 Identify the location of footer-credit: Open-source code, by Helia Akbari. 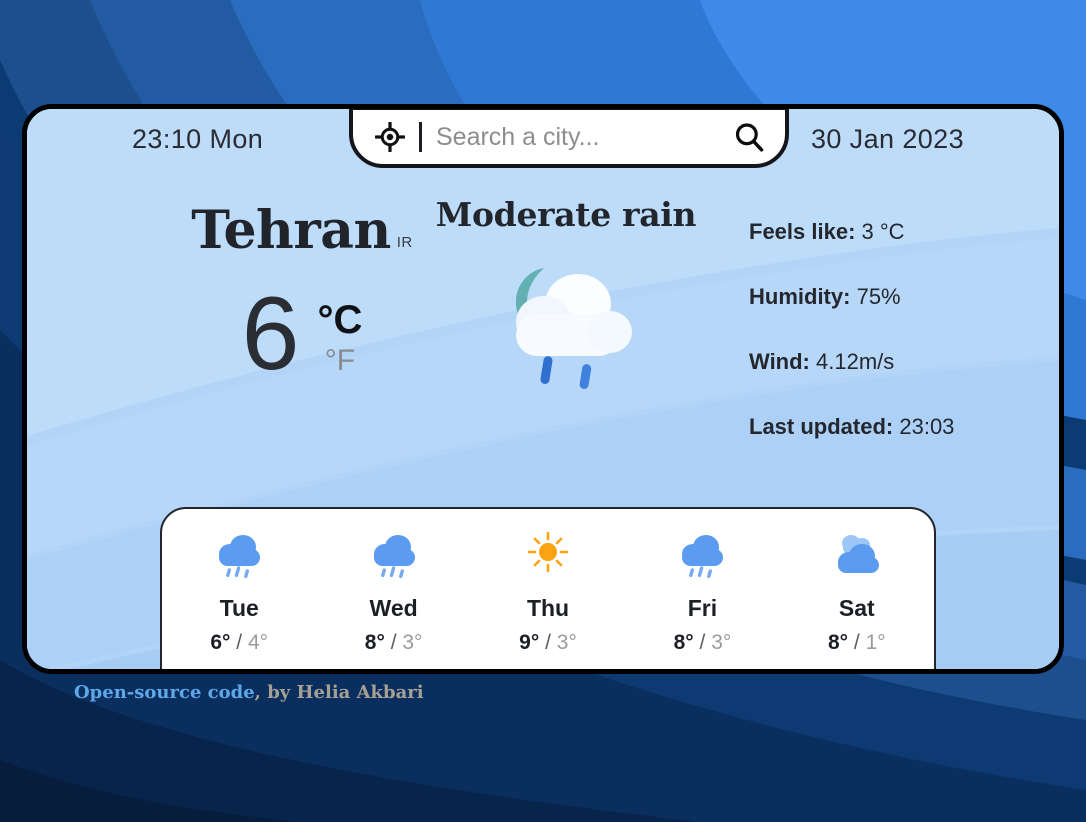
(249, 692).